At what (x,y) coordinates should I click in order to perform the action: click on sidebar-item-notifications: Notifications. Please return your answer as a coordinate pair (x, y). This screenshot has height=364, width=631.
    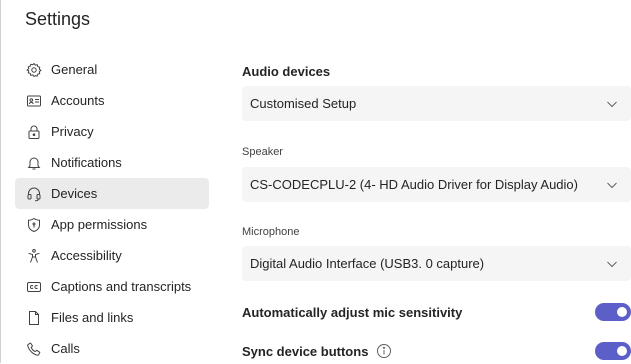
    Looking at the image, I should click on (112, 162).